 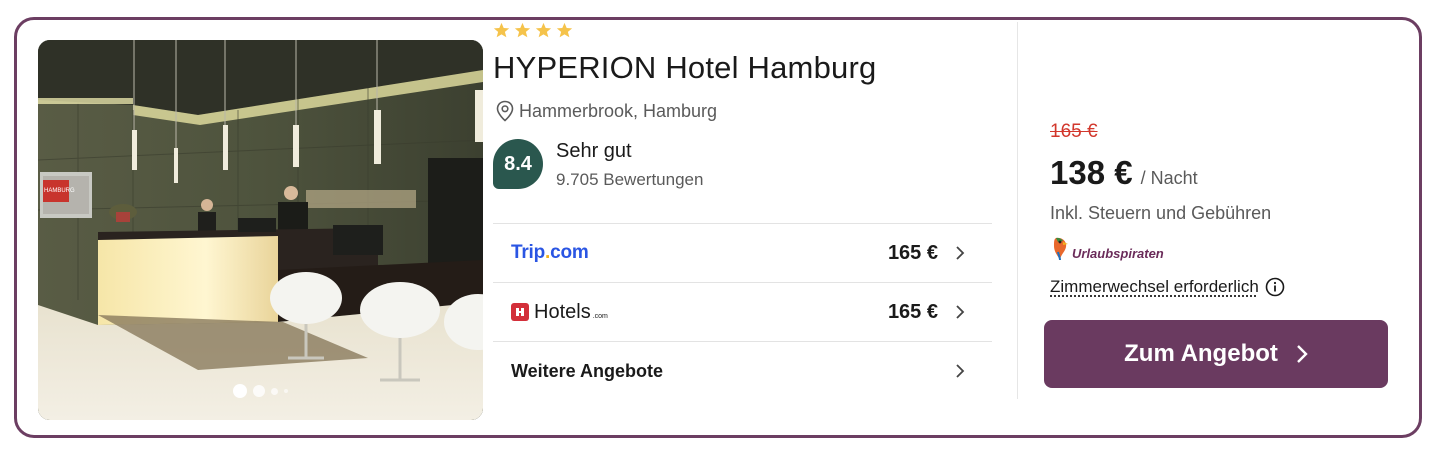 What do you see at coordinates (1074, 131) in the screenshot?
I see `old-price: 165 €` at bounding box center [1074, 131].